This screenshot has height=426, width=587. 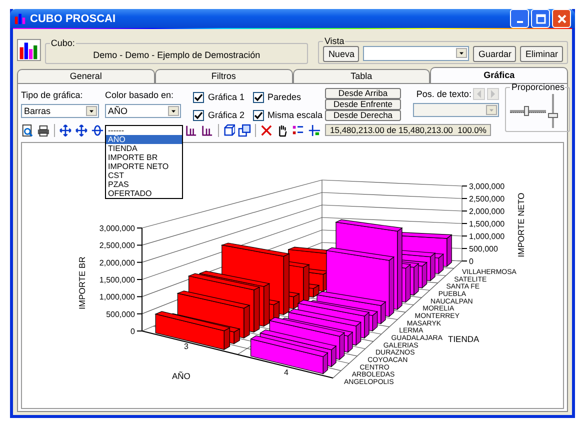 What do you see at coordinates (140, 95) in the screenshot?
I see `field-label: Color basado en:` at bounding box center [140, 95].